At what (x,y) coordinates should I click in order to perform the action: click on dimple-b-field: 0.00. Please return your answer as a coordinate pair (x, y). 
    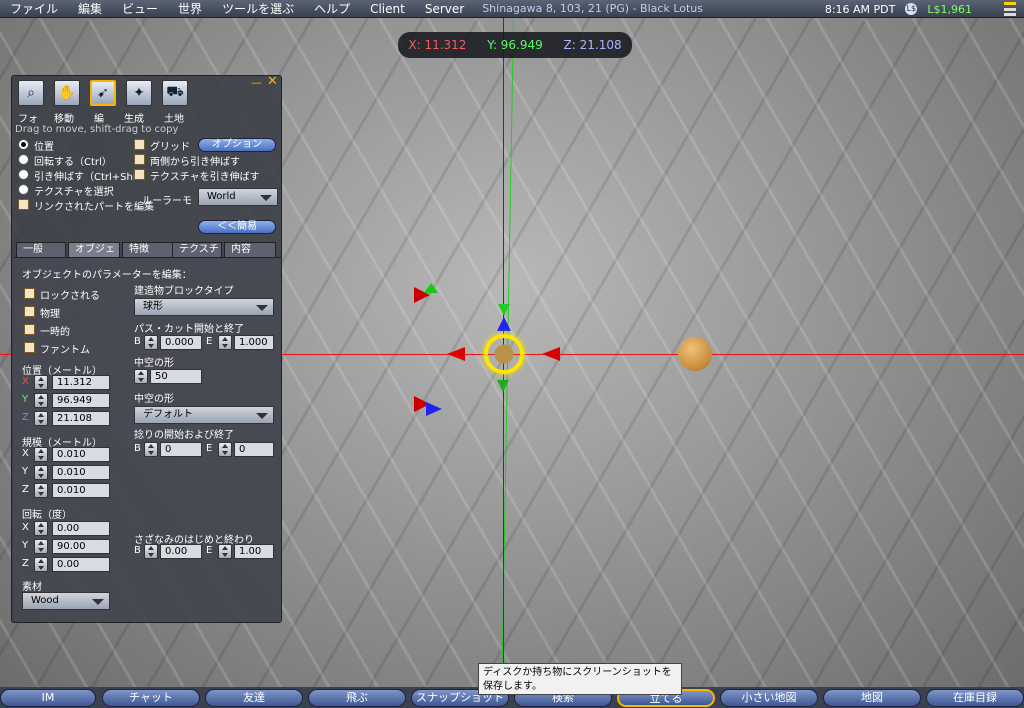
    Looking at the image, I should click on (181, 551).